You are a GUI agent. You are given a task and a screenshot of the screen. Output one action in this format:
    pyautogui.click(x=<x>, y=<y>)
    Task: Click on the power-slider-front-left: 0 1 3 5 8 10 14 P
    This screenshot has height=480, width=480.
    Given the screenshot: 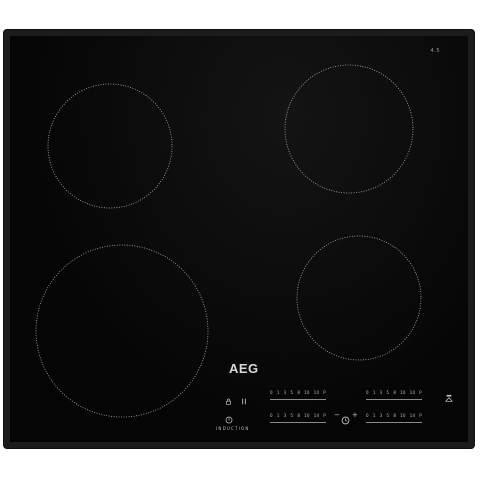 What is the action you would take?
    pyautogui.click(x=298, y=418)
    